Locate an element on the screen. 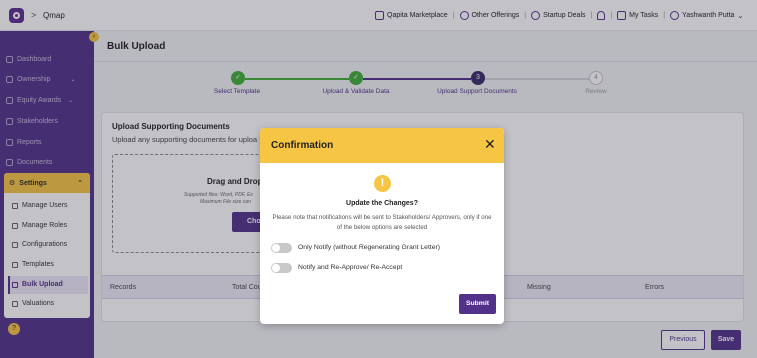 The width and height of the screenshot is (757, 358). only-notify-toggle is located at coordinates (281, 248).